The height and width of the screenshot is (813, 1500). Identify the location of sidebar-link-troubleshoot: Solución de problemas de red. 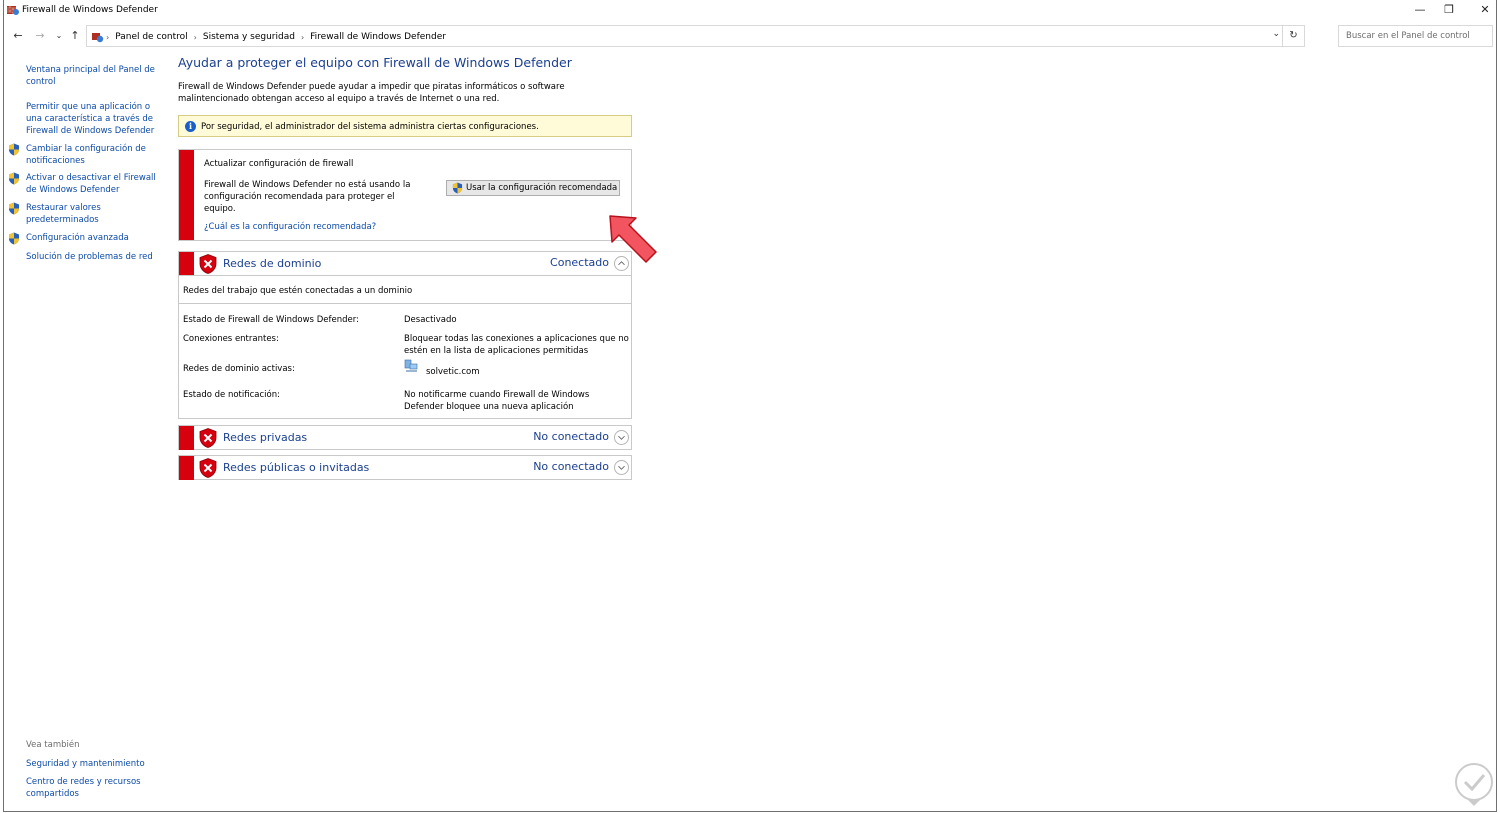
(92, 257).